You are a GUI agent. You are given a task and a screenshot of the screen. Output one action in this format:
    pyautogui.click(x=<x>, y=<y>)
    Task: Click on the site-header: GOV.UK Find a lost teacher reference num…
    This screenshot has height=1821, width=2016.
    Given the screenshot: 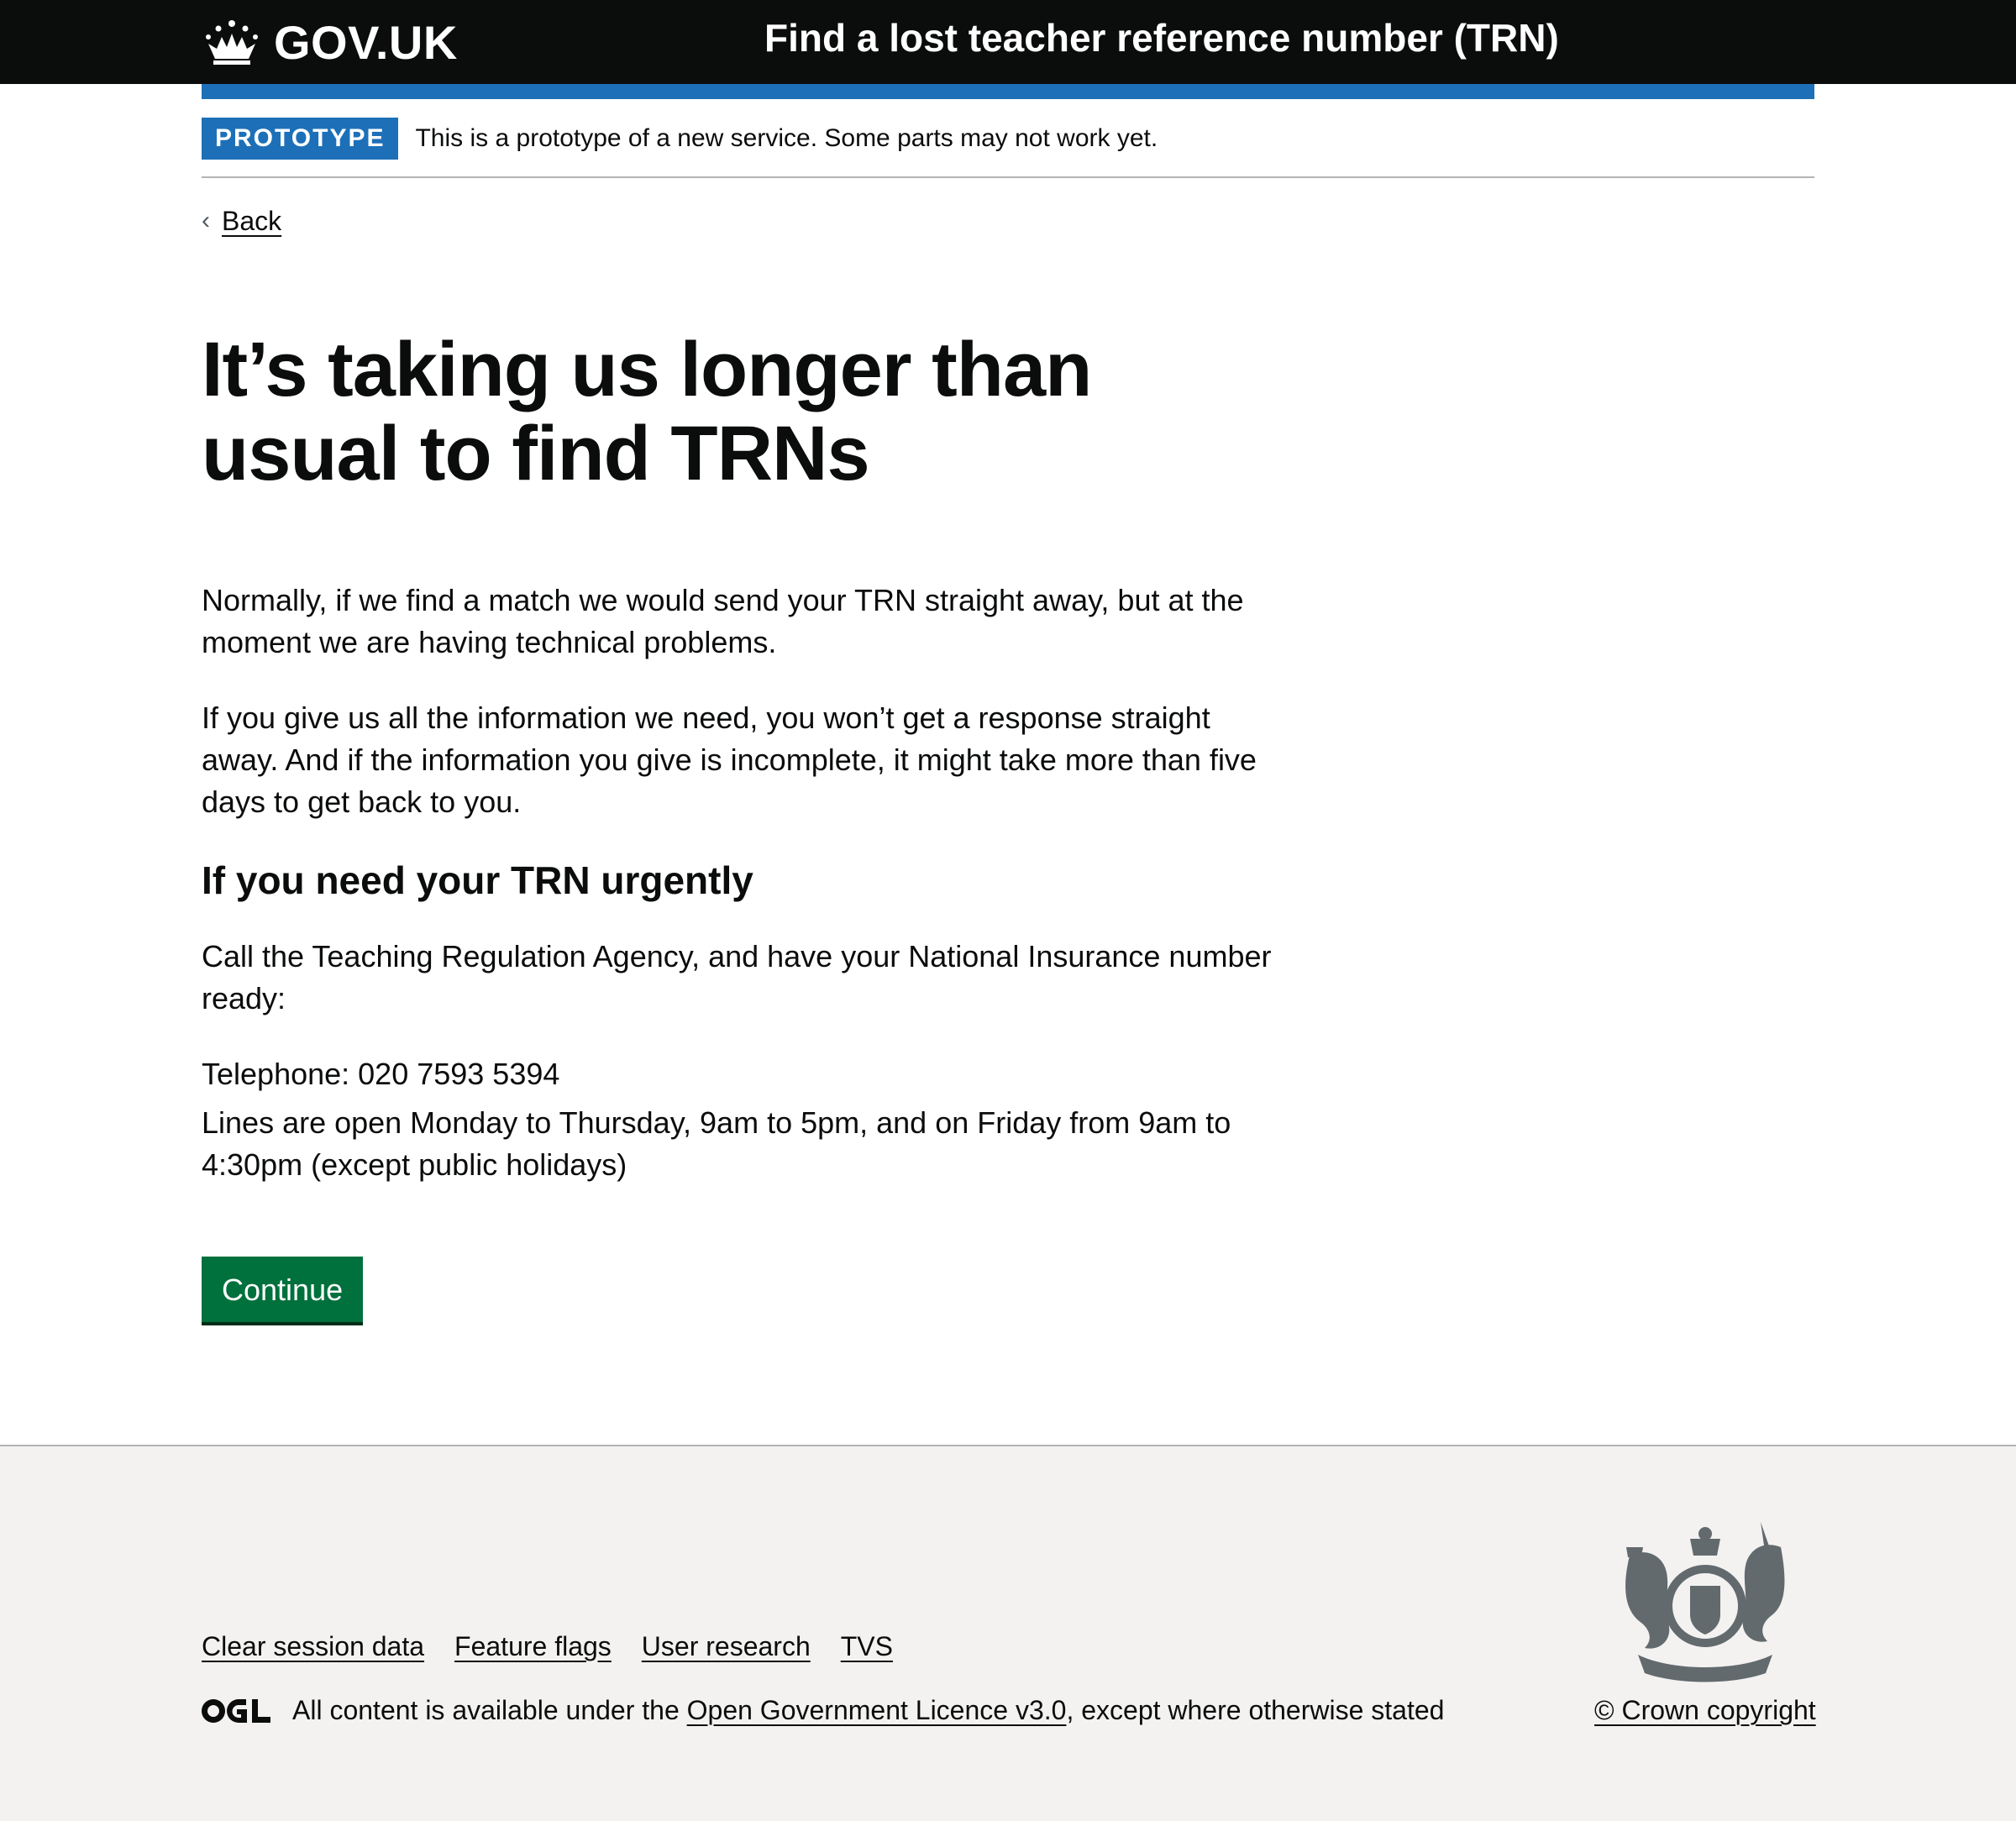 What is the action you would take?
    pyautogui.click(x=1008, y=42)
    